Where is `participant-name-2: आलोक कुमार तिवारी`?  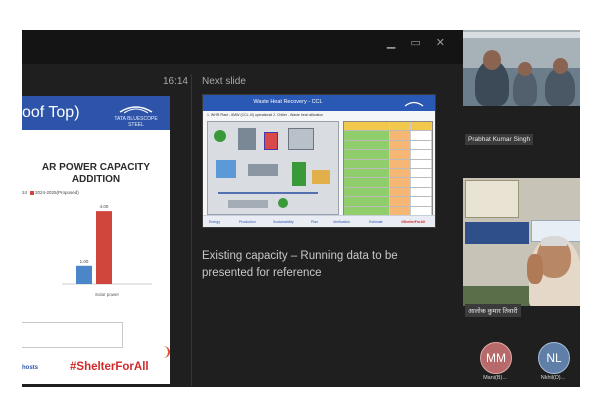 participant-name-2: आलोक कुमार तिवारी is located at coordinates (493, 310).